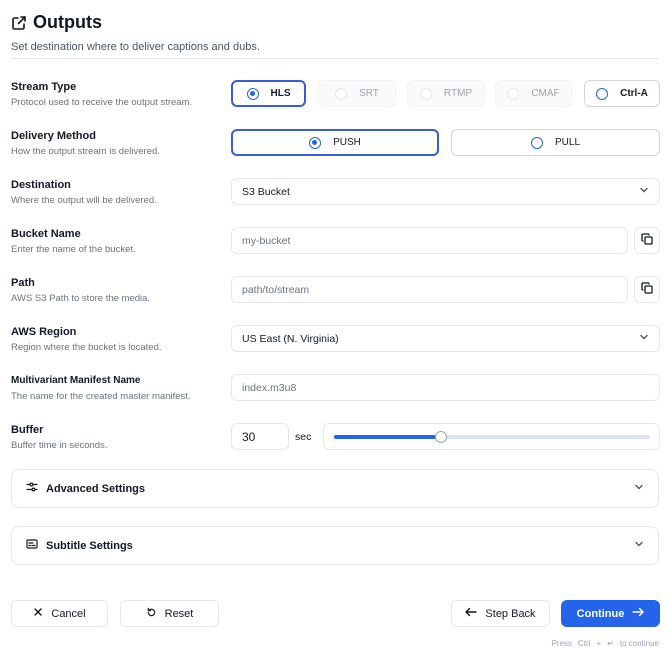  Describe the element at coordinates (584, 643) in the screenshot. I see `ctrl-key: Ctrl` at that location.